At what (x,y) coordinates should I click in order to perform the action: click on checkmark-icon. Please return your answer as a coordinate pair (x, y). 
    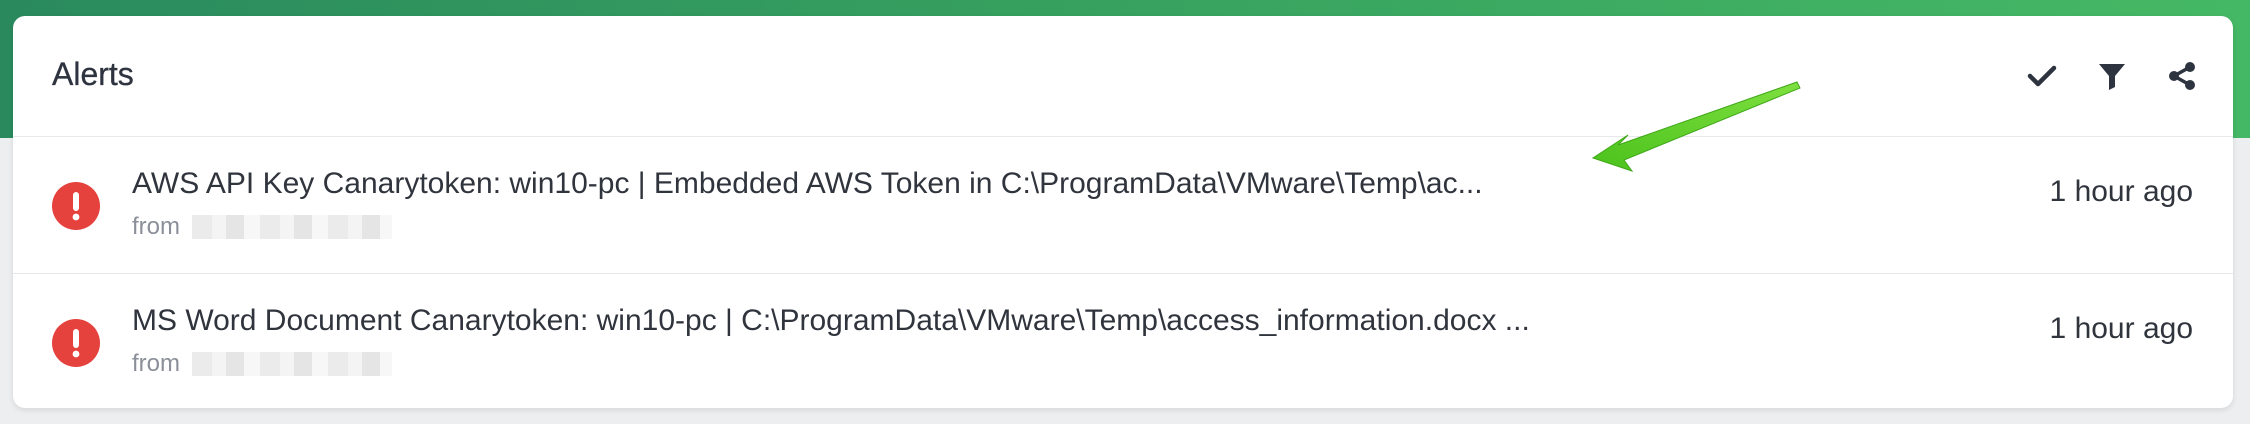
    Looking at the image, I should click on (2042, 76).